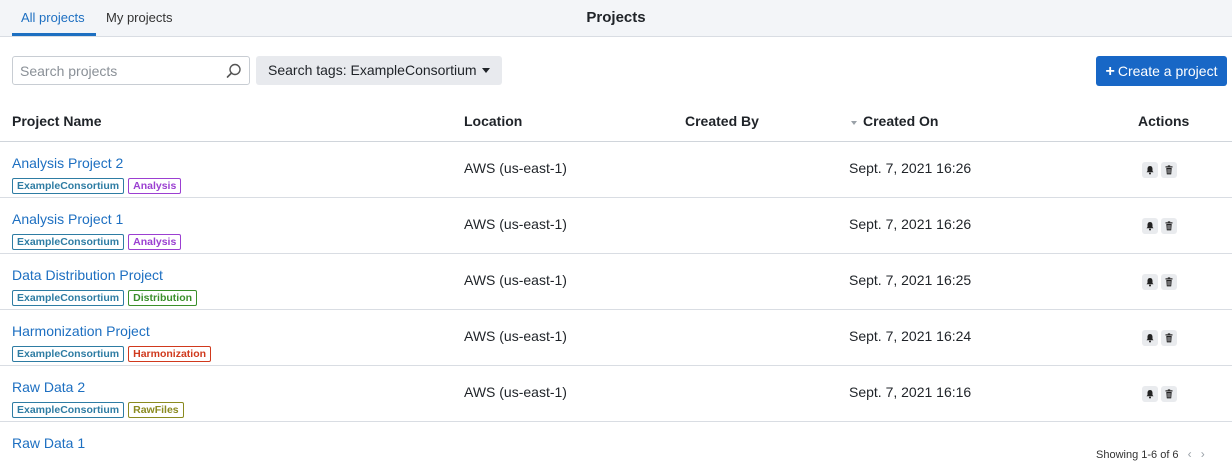 The width and height of the screenshot is (1232, 462). I want to click on column-header-created-by: Created By, so click(722, 121).